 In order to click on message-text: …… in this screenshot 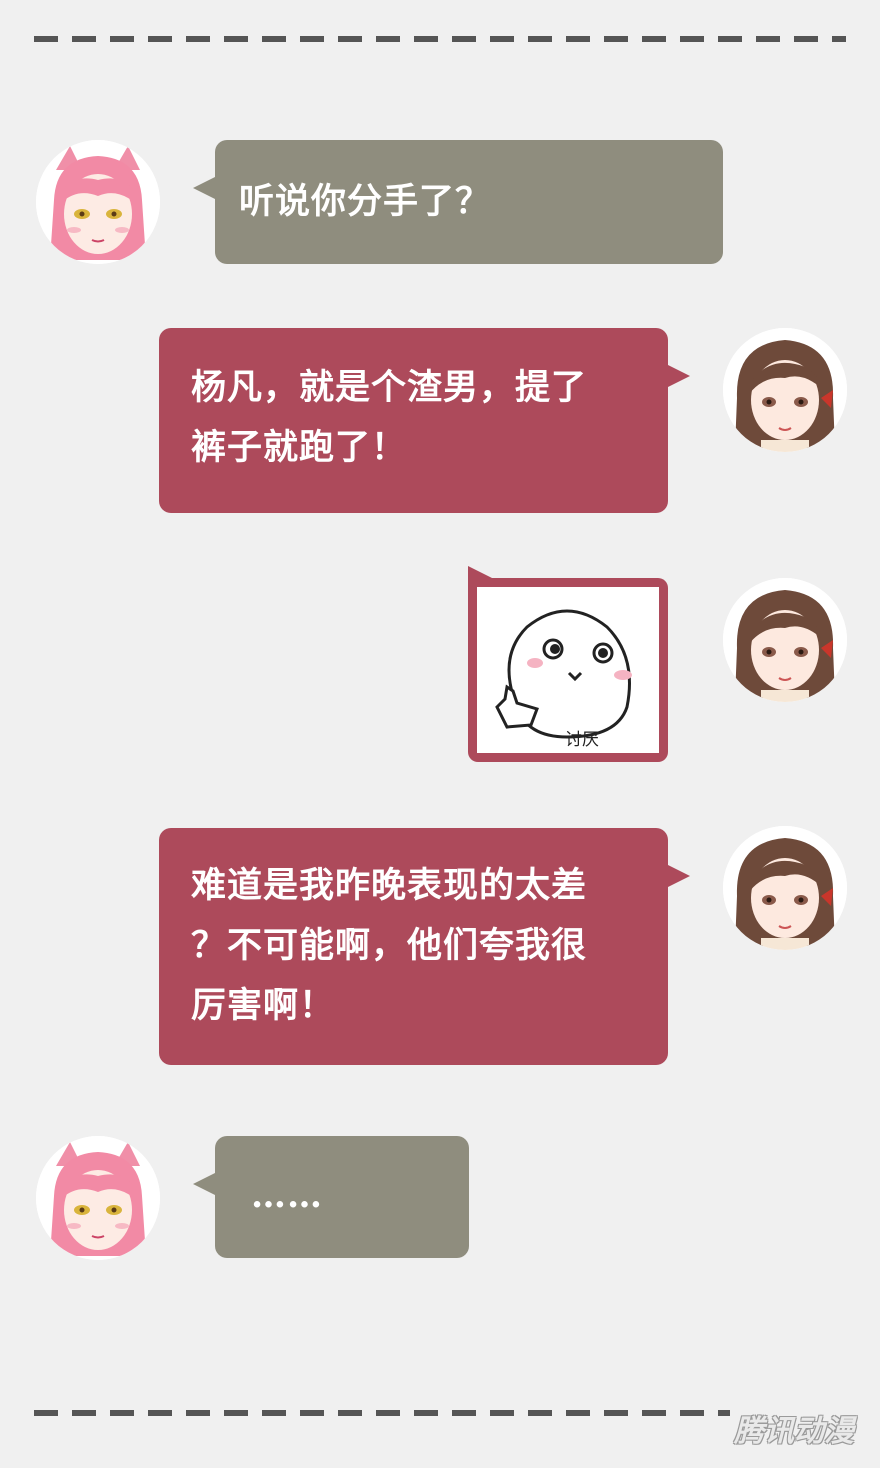, I will do `click(287, 1195)`.